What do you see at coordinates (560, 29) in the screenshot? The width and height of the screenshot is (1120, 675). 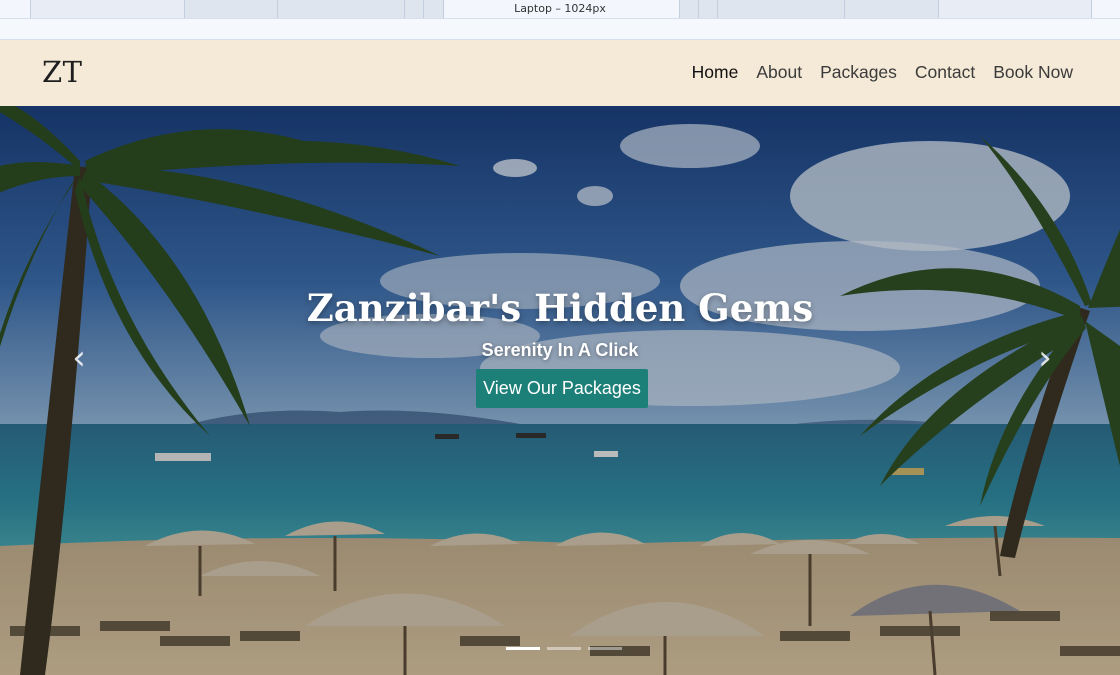 I see `devtools-ruler-secondary` at bounding box center [560, 29].